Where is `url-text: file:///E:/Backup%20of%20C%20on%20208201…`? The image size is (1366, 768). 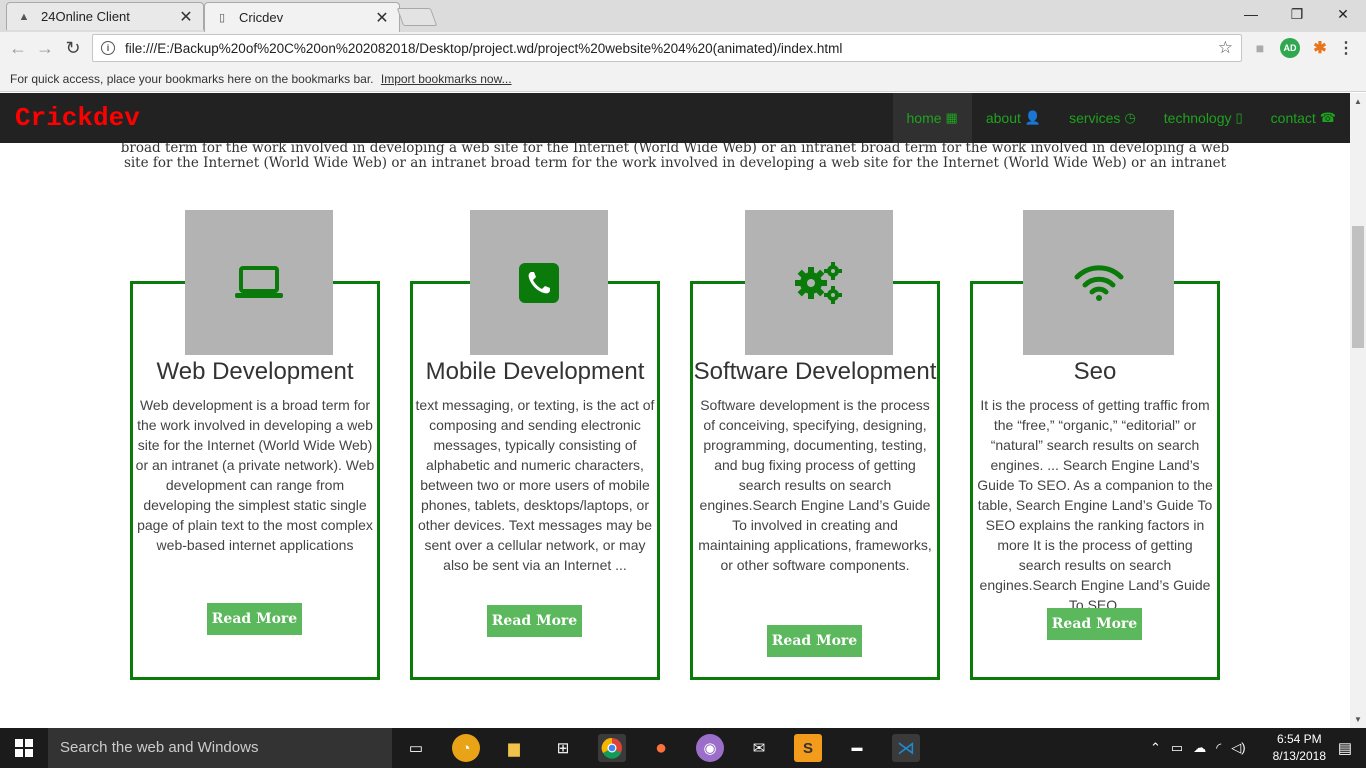 url-text: file:///E:/Backup%20of%20C%20on%20208201… is located at coordinates (484, 48).